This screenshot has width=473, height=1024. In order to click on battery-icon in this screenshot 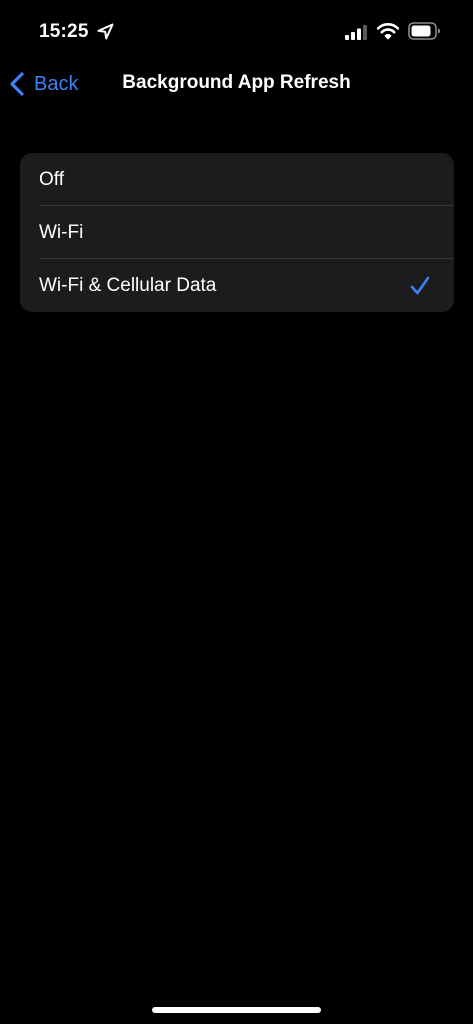, I will do `click(424, 31)`.